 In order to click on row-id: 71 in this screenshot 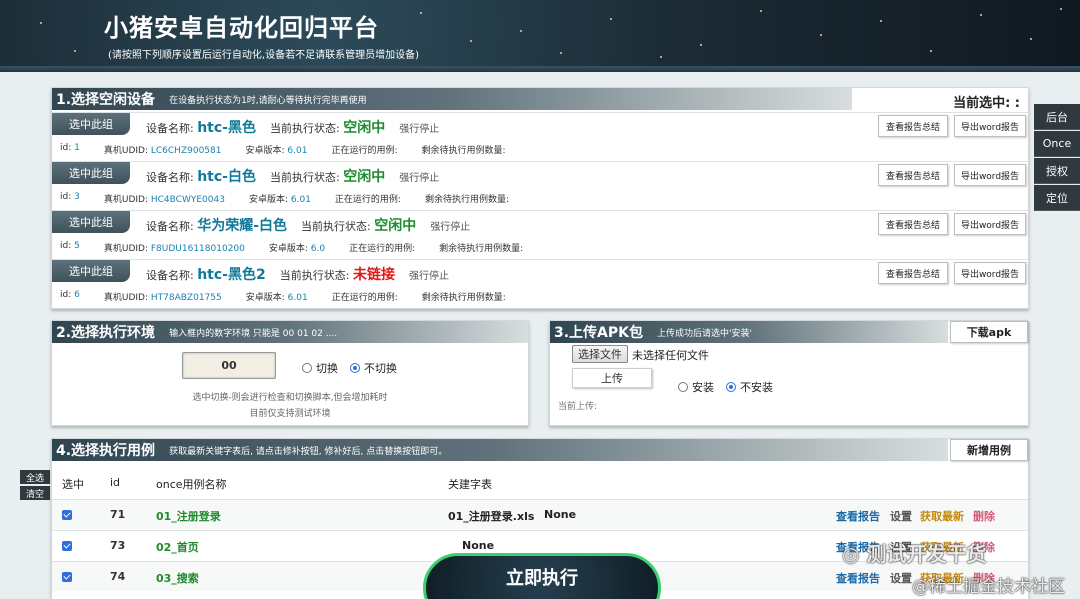, I will do `click(118, 514)`.